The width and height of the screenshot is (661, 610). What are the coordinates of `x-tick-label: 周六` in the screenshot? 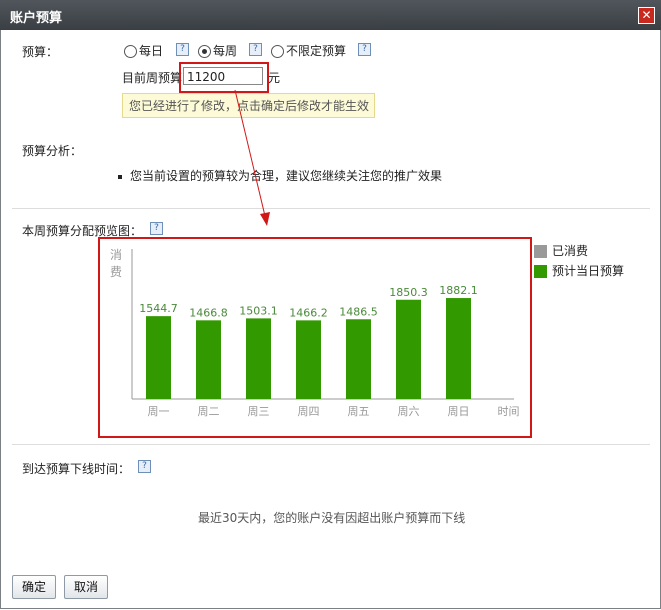 It's located at (409, 411).